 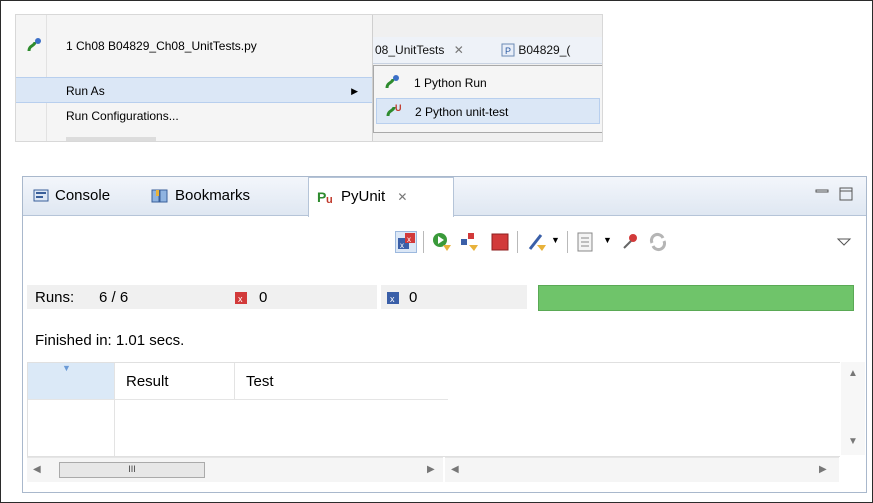 What do you see at coordinates (822, 194) in the screenshot?
I see `minimize-icon` at bounding box center [822, 194].